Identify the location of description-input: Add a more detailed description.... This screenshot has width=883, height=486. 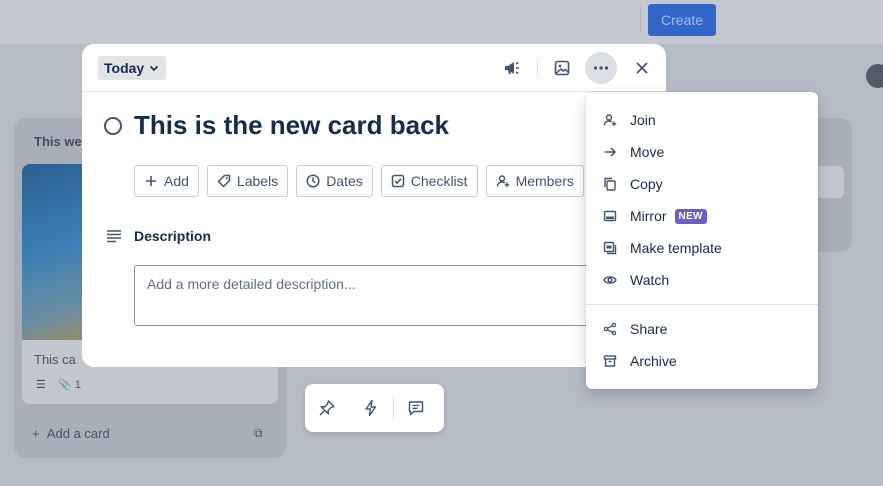
(369, 295).